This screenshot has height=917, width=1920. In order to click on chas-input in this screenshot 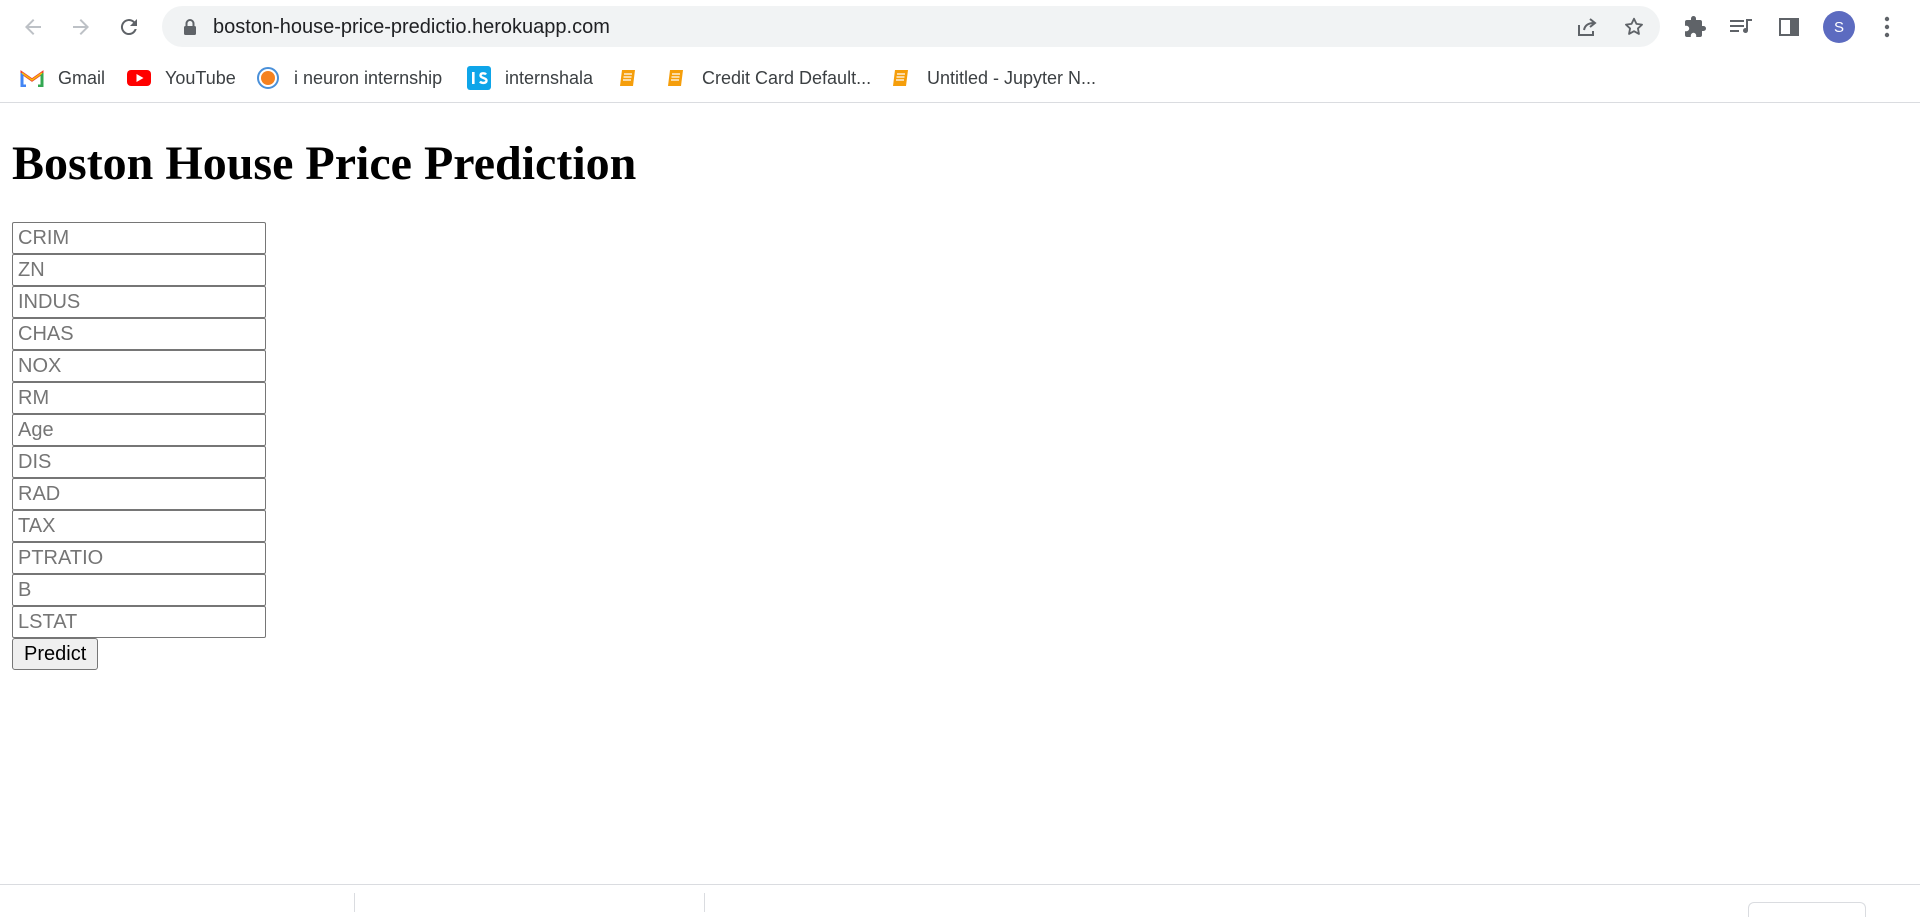, I will do `click(139, 334)`.